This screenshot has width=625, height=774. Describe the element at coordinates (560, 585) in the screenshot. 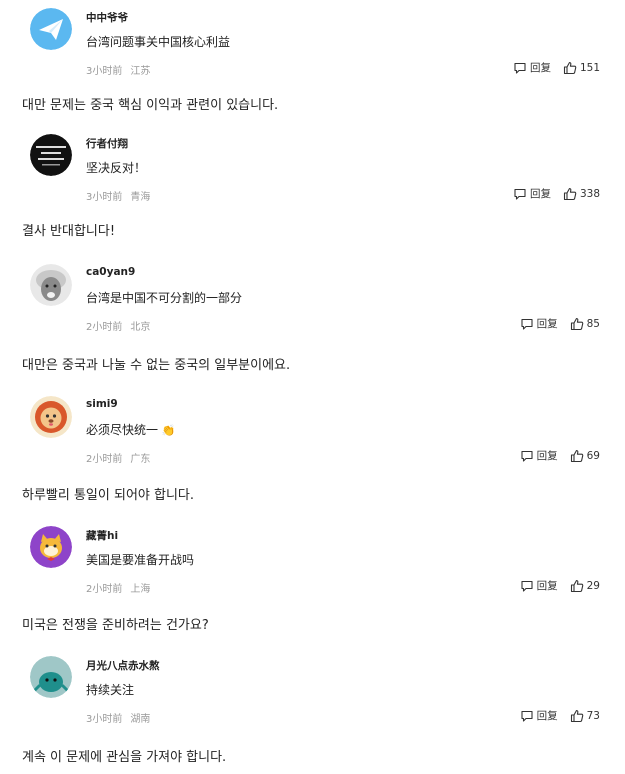

I see `comment-actions: 回复 29` at that location.